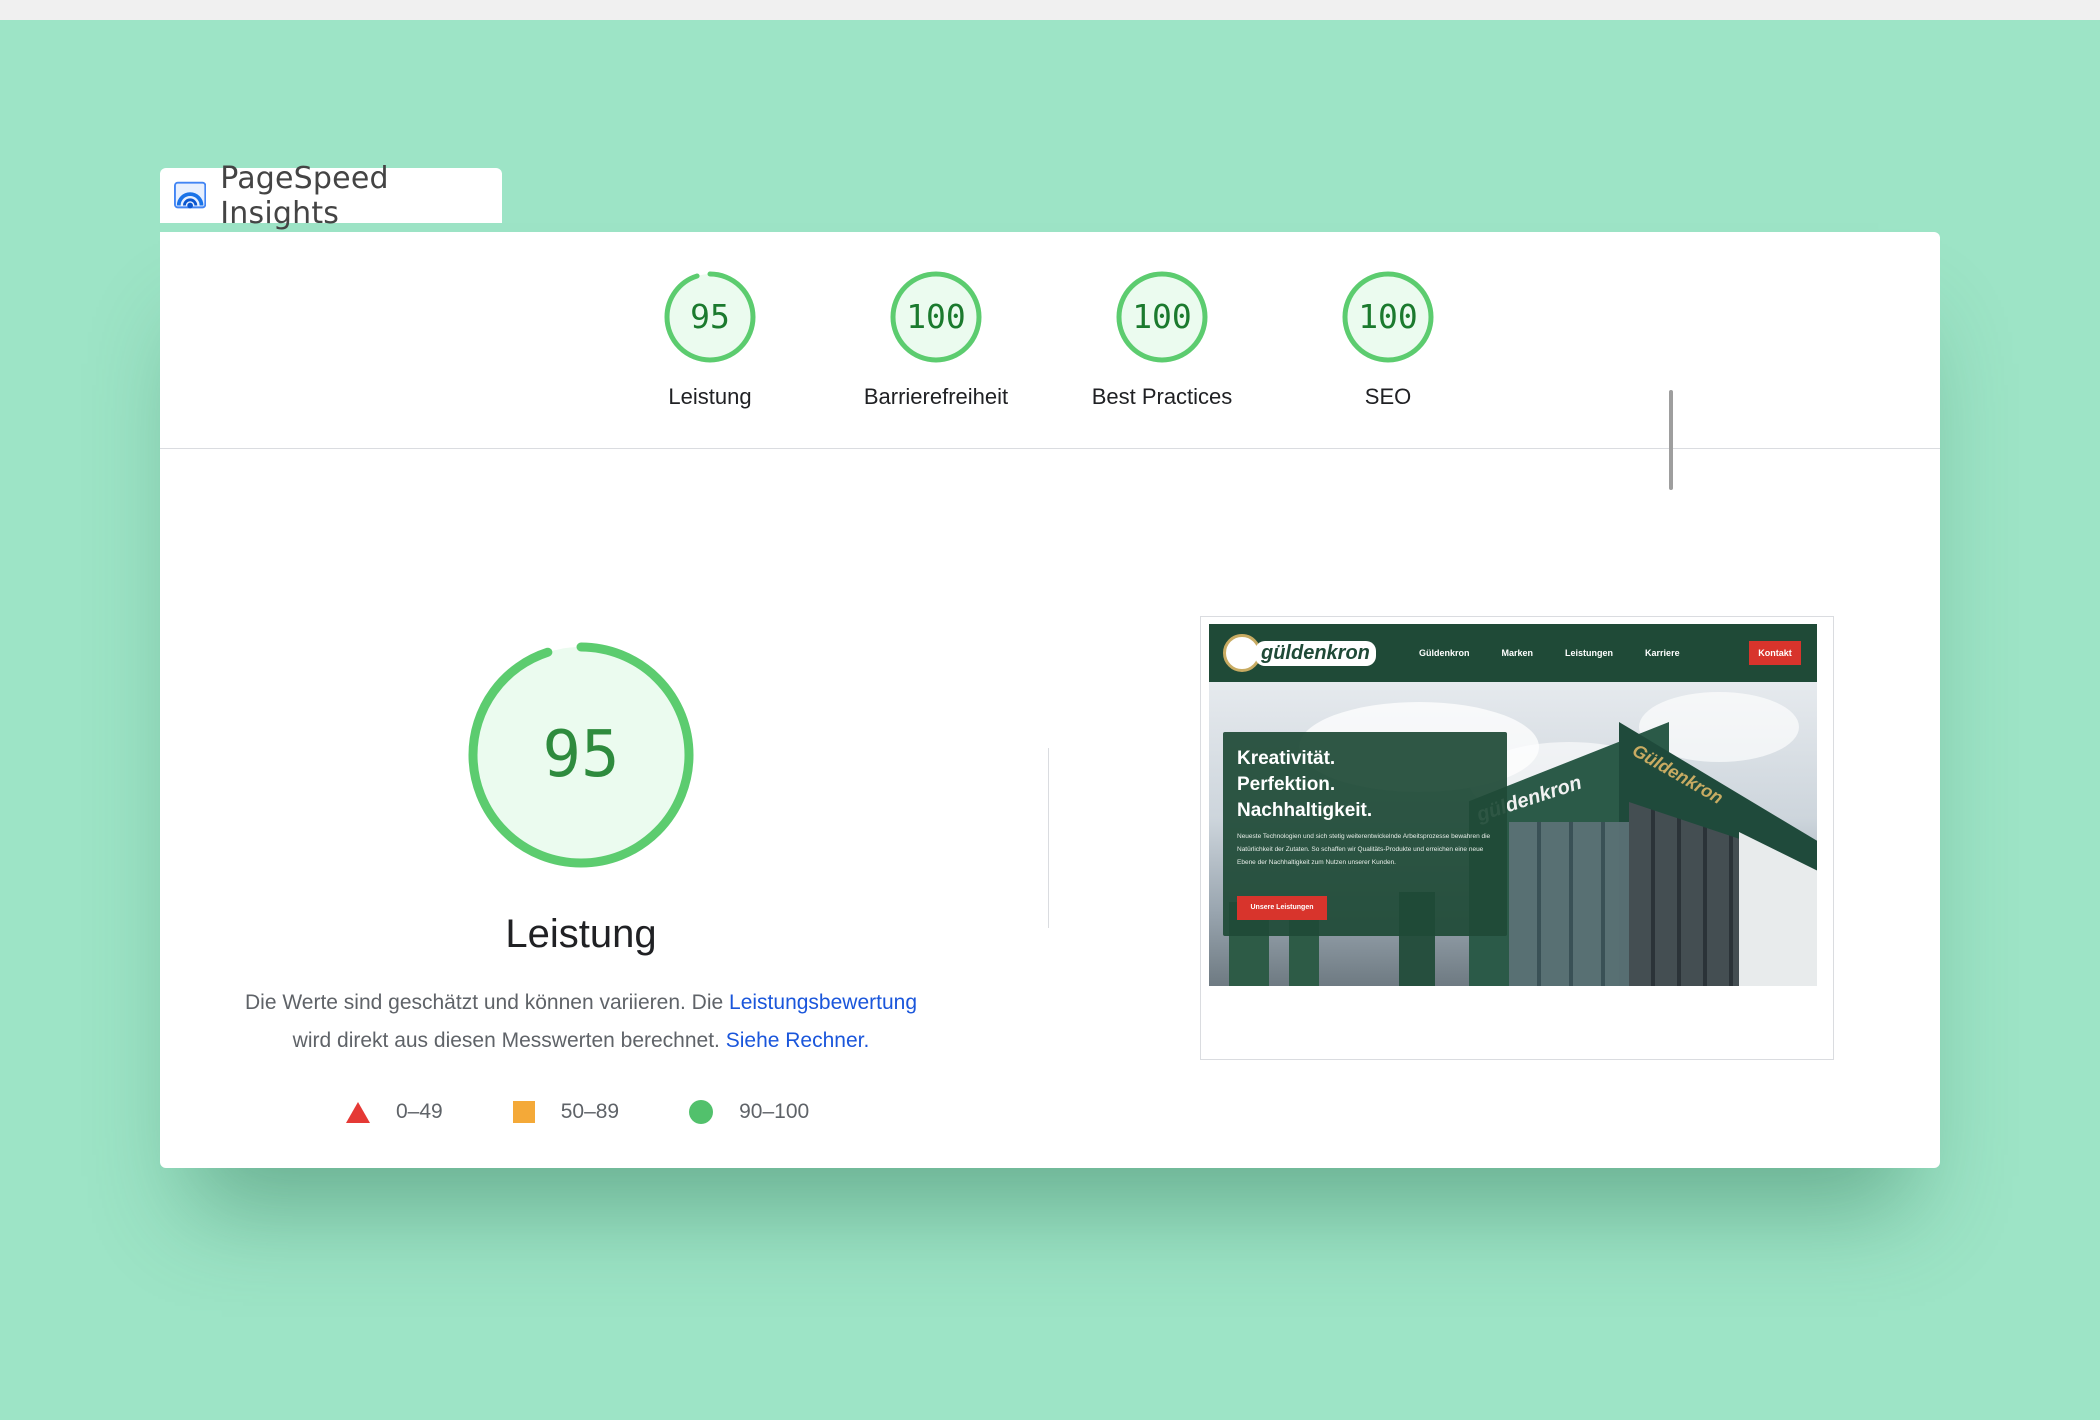 This screenshot has width=2100, height=1420. What do you see at coordinates (190, 194) in the screenshot?
I see `pagespeed-logo-icon` at bounding box center [190, 194].